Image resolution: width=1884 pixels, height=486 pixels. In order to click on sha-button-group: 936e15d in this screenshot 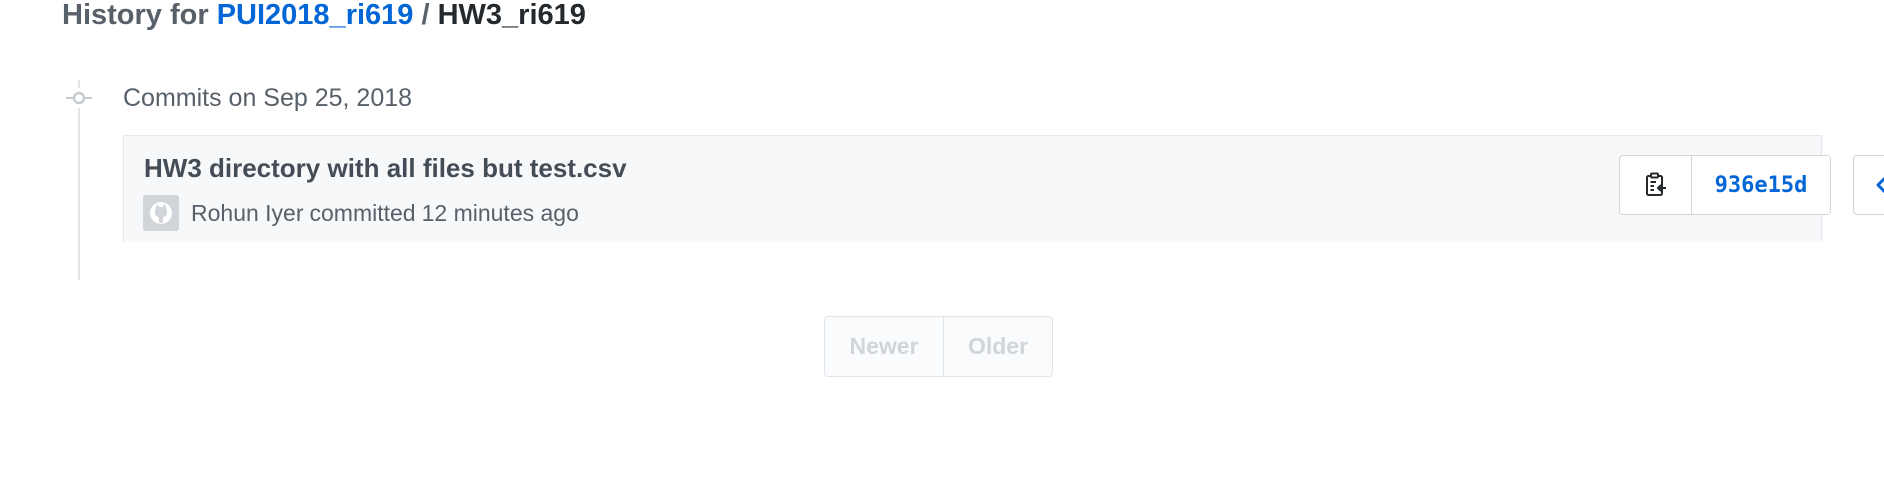, I will do `click(1725, 185)`.